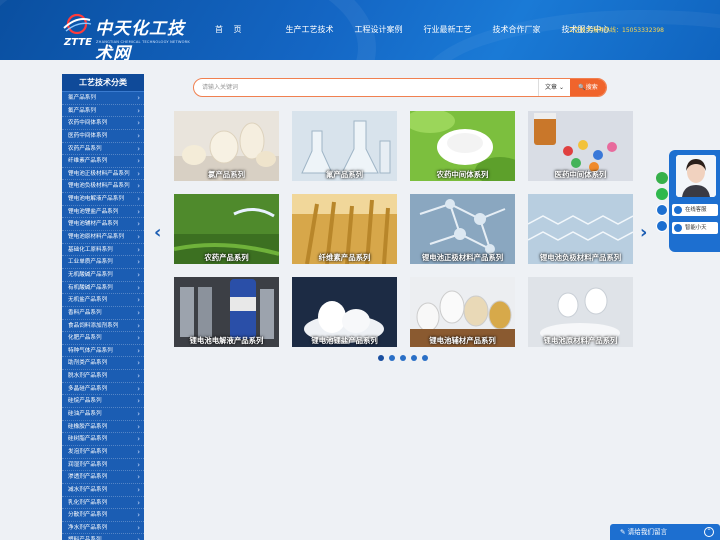 The width and height of the screenshot is (720, 540). I want to click on chat-icon, so click(662, 210).